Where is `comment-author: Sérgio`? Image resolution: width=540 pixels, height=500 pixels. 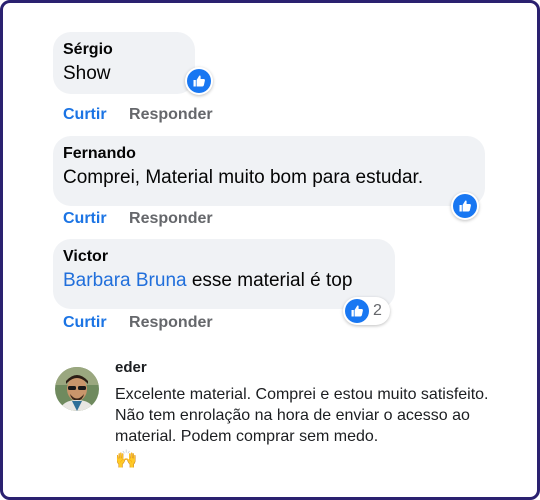
comment-author: Sérgio is located at coordinates (124, 50).